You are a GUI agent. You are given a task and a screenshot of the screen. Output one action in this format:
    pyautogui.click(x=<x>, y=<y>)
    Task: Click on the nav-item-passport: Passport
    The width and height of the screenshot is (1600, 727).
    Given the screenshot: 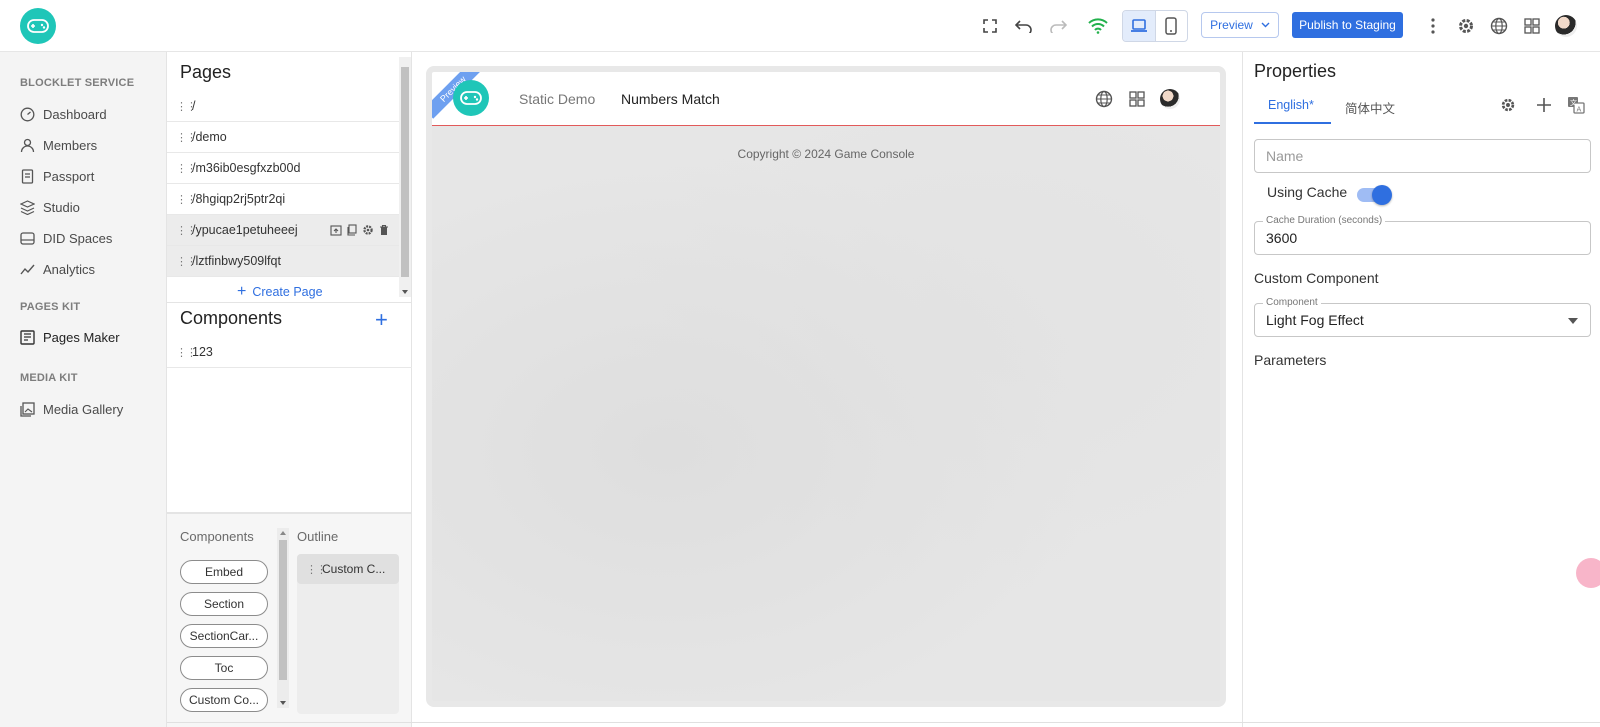 What is the action you would take?
    pyautogui.click(x=57, y=176)
    